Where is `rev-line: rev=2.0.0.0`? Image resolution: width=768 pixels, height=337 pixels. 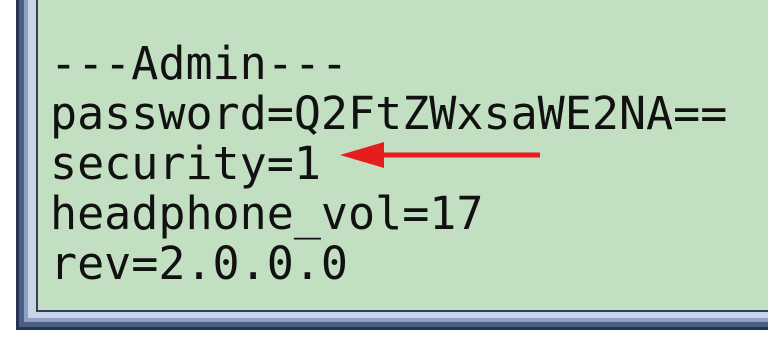
rev-line: rev=2.0.0.0 is located at coordinates (199, 263).